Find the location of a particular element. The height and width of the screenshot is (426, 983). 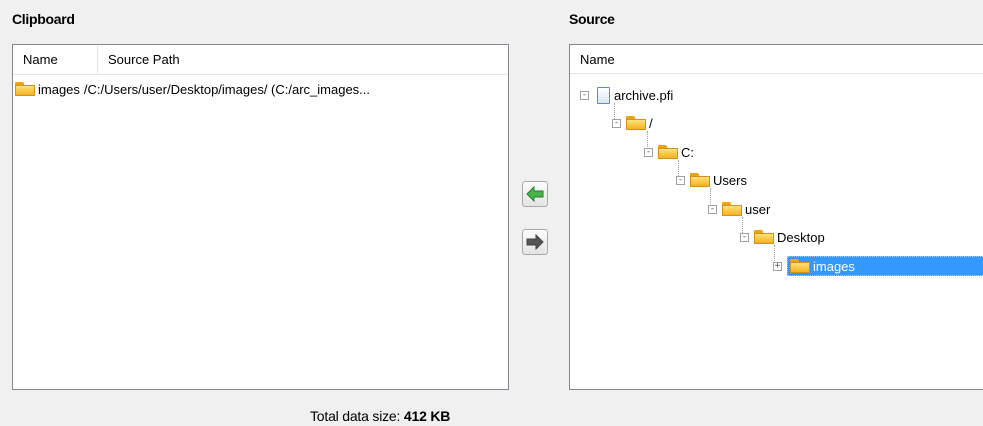

tree-node-c-drive: - C: is located at coordinates (669, 152).